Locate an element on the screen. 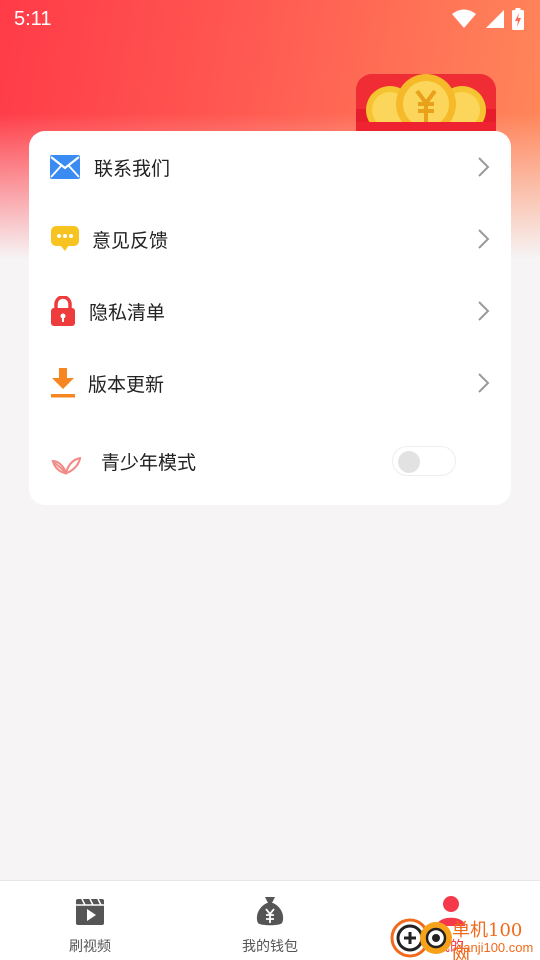 Image resolution: width=540 pixels, height=960 pixels. tab-label: 我的钱包 is located at coordinates (270, 947).